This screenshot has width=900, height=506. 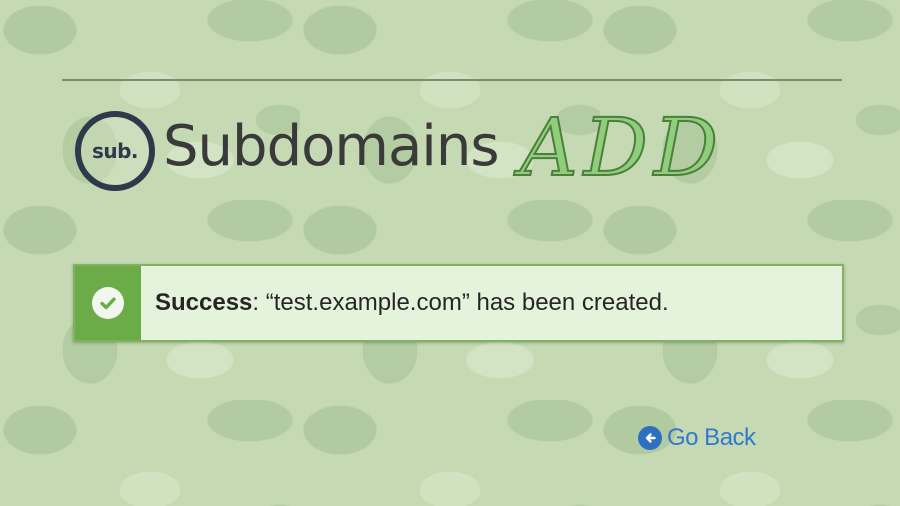 What do you see at coordinates (204, 302) in the screenshot?
I see `alert-label: Success` at bounding box center [204, 302].